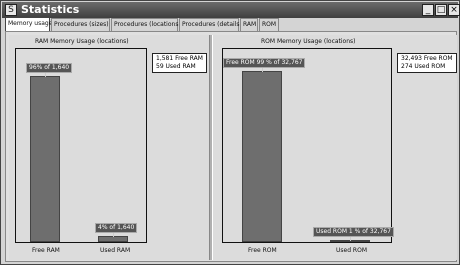 This screenshot has height=267, width=462. I want to click on ram-chart-title: RAM Memory Usage (locations), so click(82, 41).